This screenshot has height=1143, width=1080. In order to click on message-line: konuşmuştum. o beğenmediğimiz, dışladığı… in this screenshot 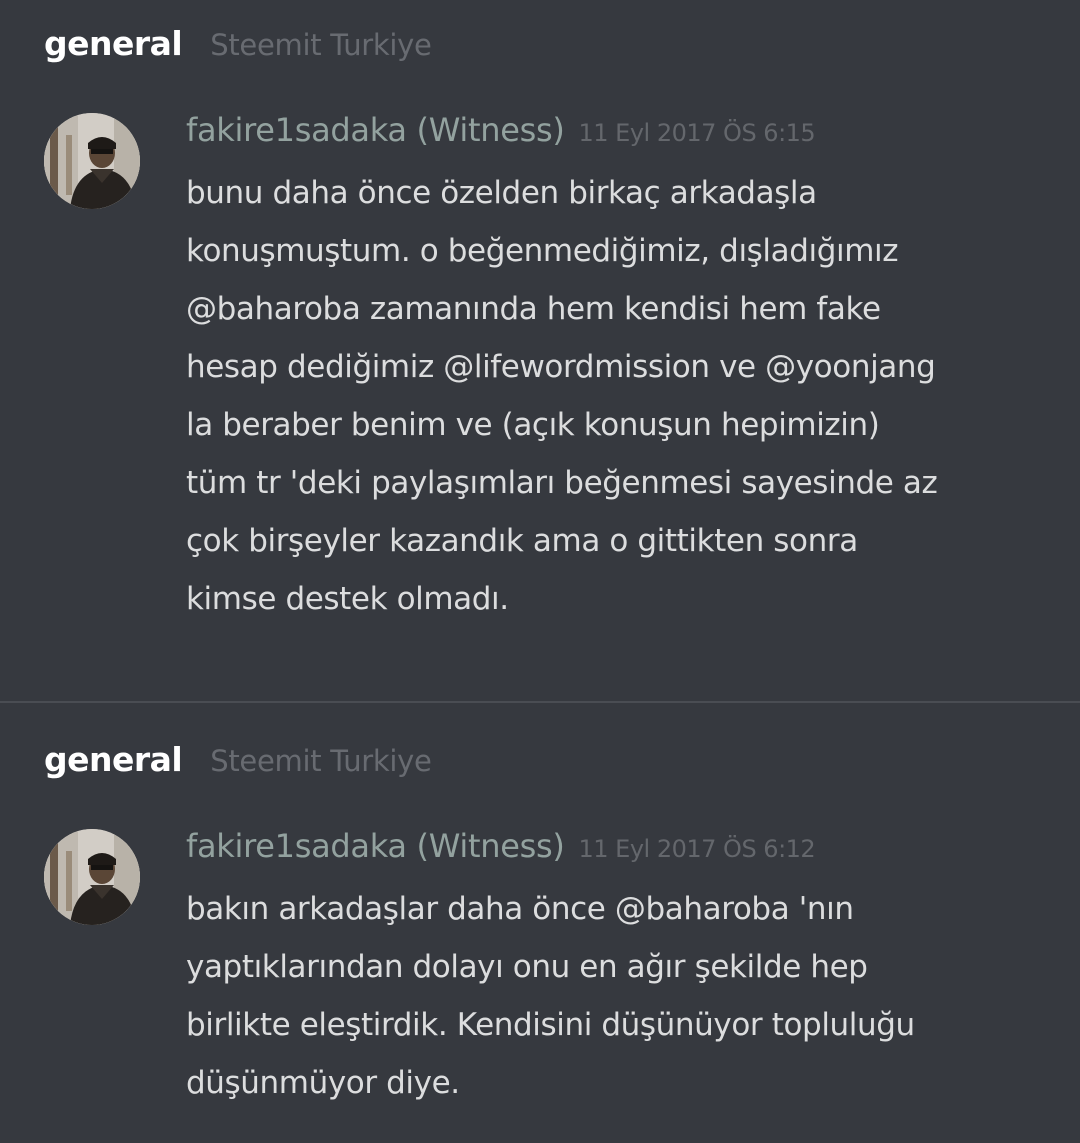, I will do `click(542, 251)`.